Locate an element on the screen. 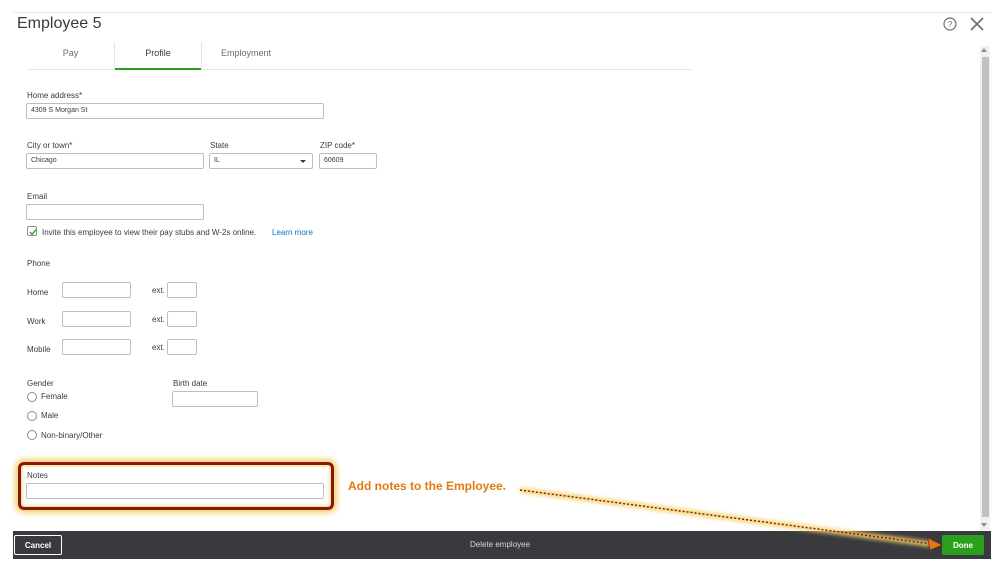 This screenshot has width=999, height=580. gender-label: Gender is located at coordinates (40, 383).